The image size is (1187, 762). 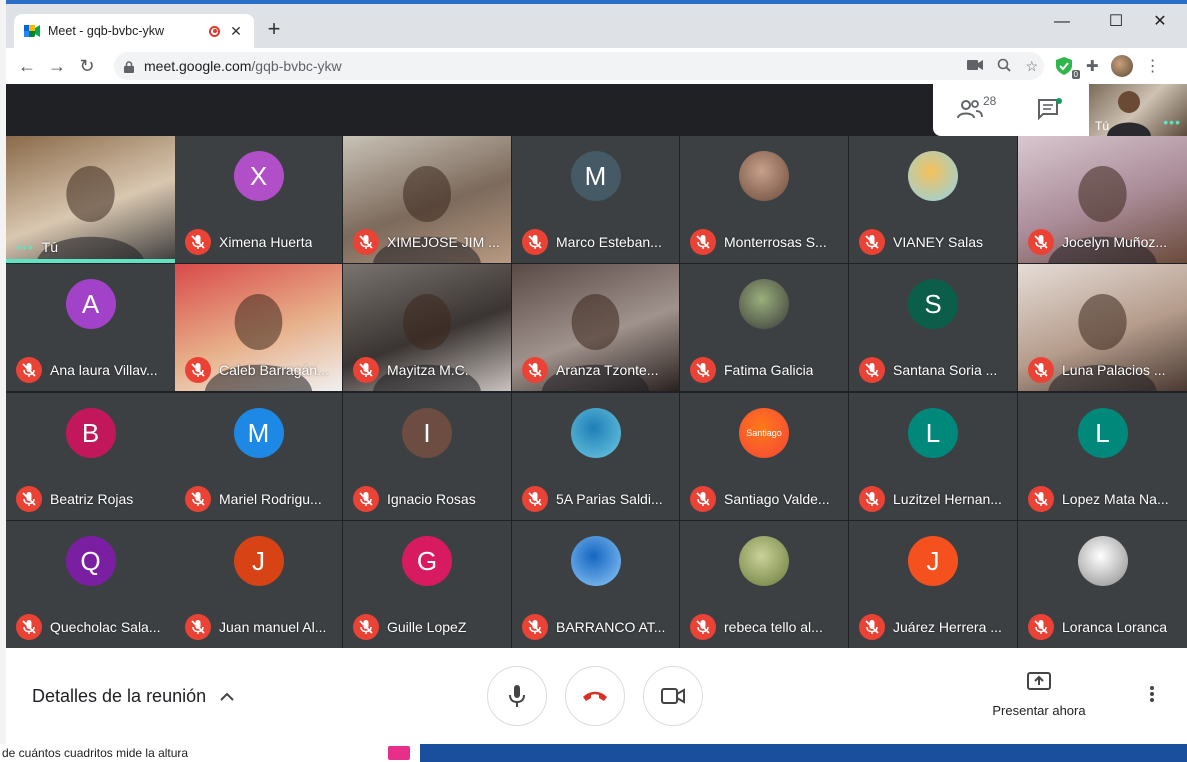 What do you see at coordinates (296, 66) in the screenshot?
I see `url-path: /gqb-bvbc-ykw` at bounding box center [296, 66].